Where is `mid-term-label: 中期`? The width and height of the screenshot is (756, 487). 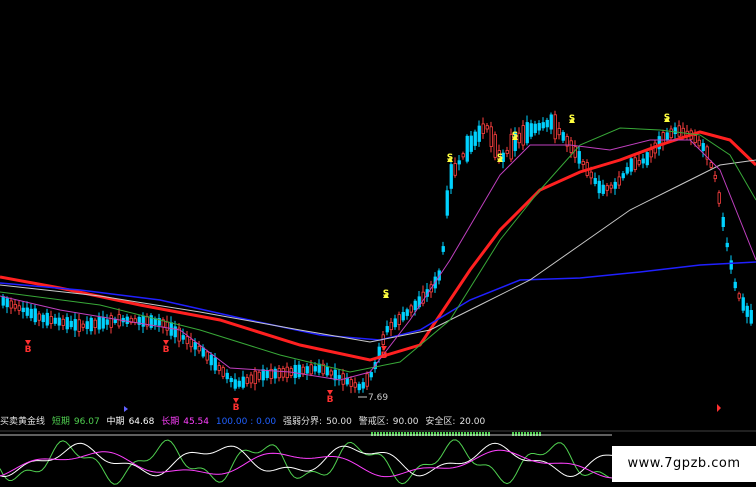 mid-term-label: 中期 is located at coordinates (115, 422).